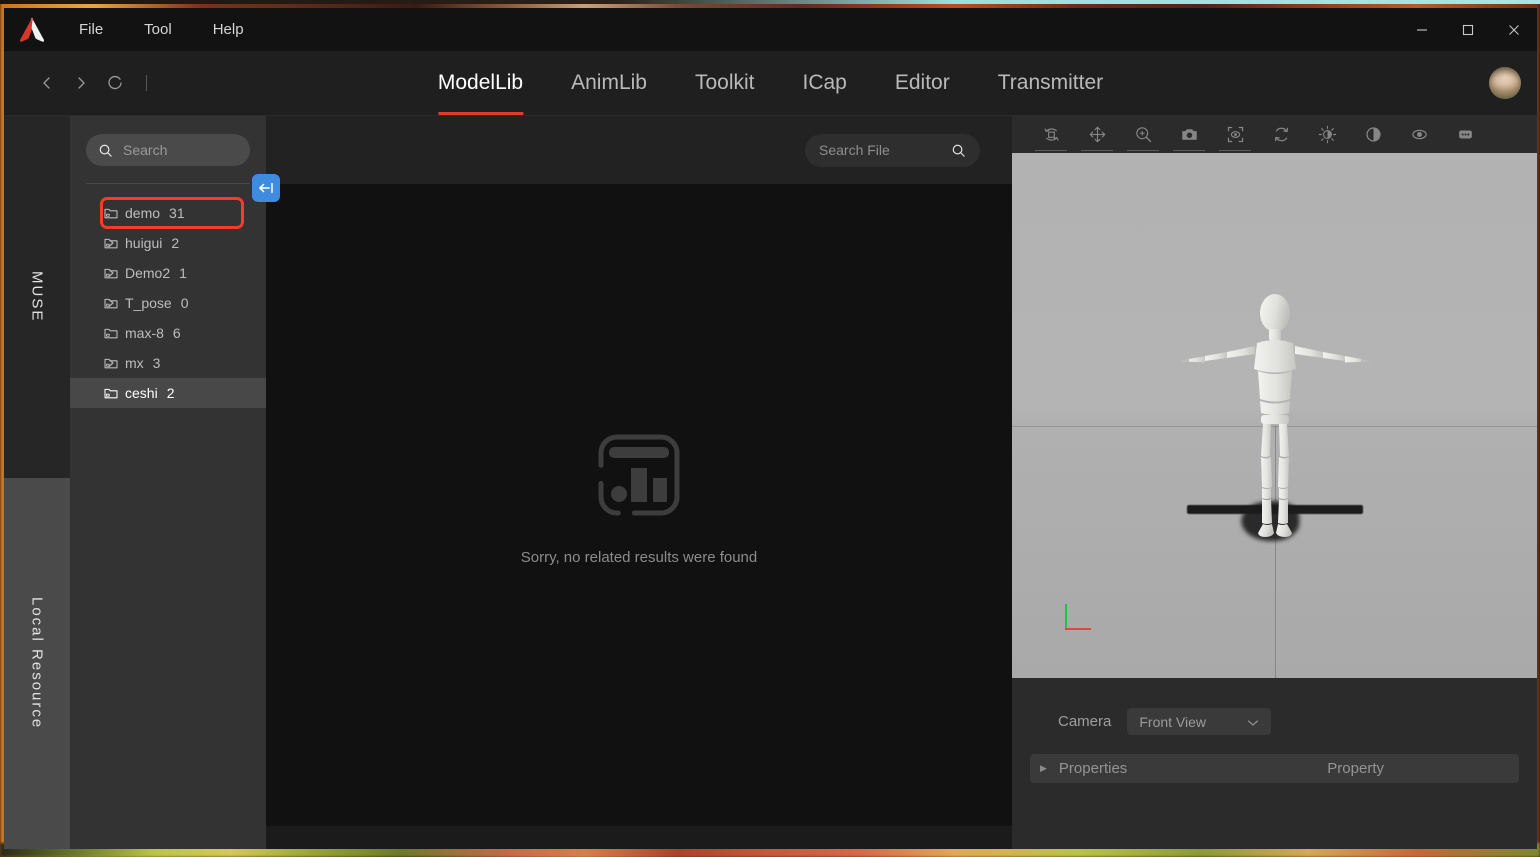 The image size is (1540, 857). Describe the element at coordinates (168, 213) in the screenshot. I see `tree-row-demo: demo 31` at that location.